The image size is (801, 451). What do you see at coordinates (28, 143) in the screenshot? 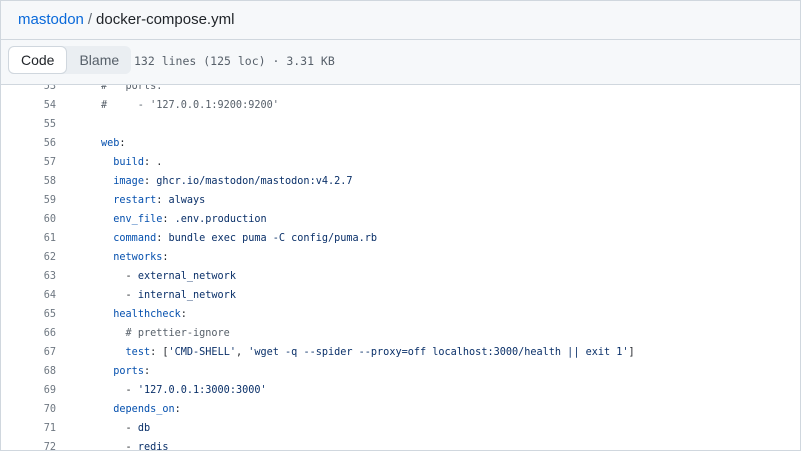
I see `line-number: 56` at bounding box center [28, 143].